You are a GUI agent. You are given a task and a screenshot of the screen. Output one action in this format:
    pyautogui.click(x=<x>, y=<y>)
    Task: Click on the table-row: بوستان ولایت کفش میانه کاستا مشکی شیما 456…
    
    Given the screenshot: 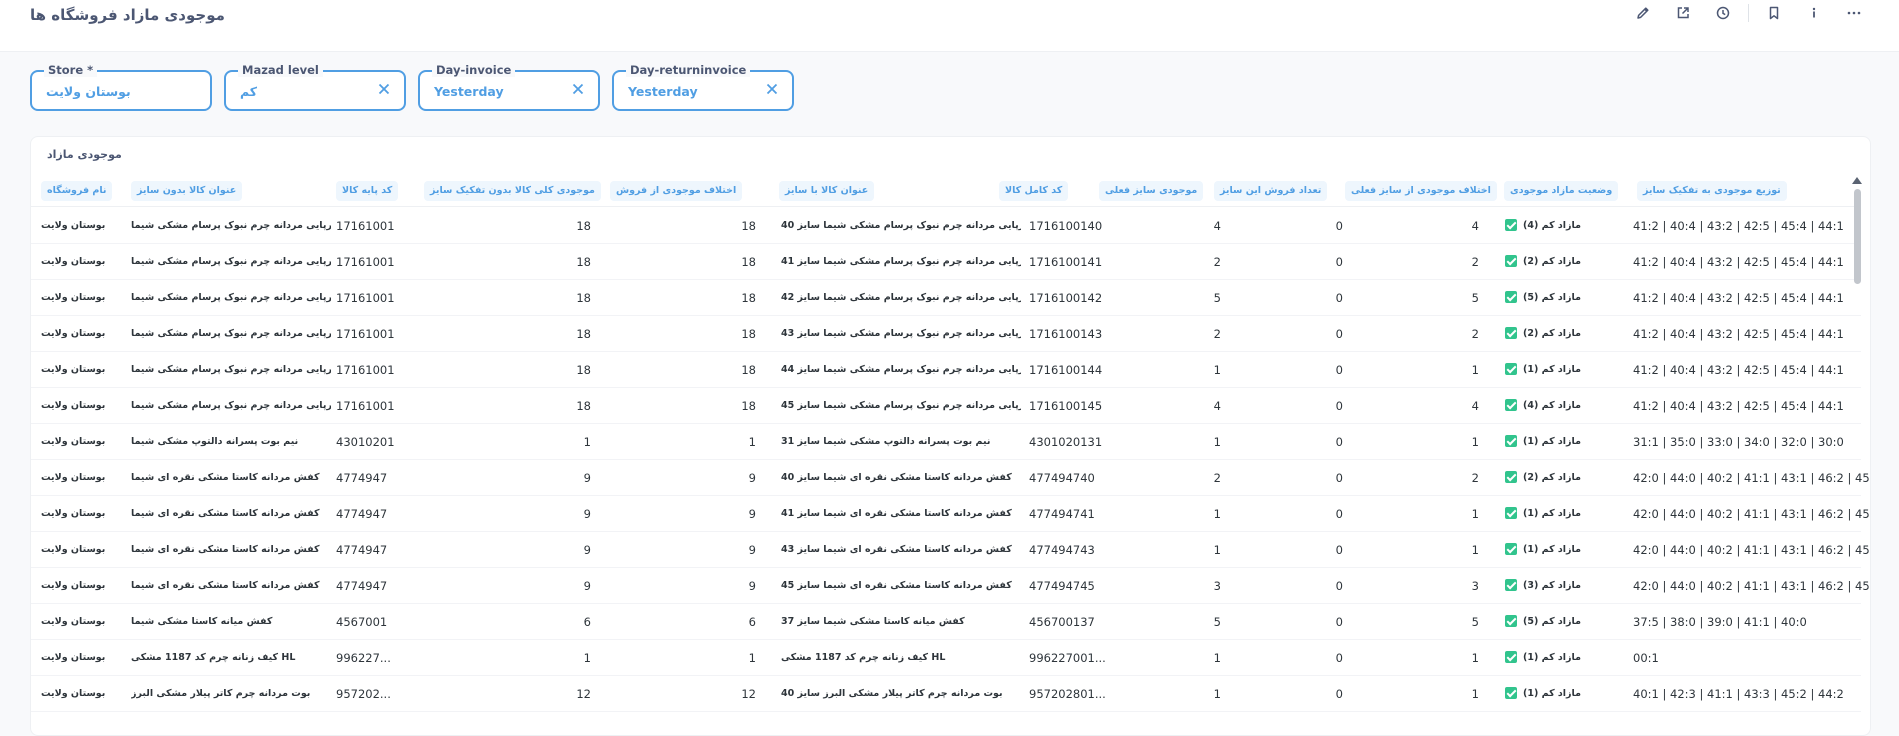 What is the action you would take?
    pyautogui.click(x=946, y=622)
    